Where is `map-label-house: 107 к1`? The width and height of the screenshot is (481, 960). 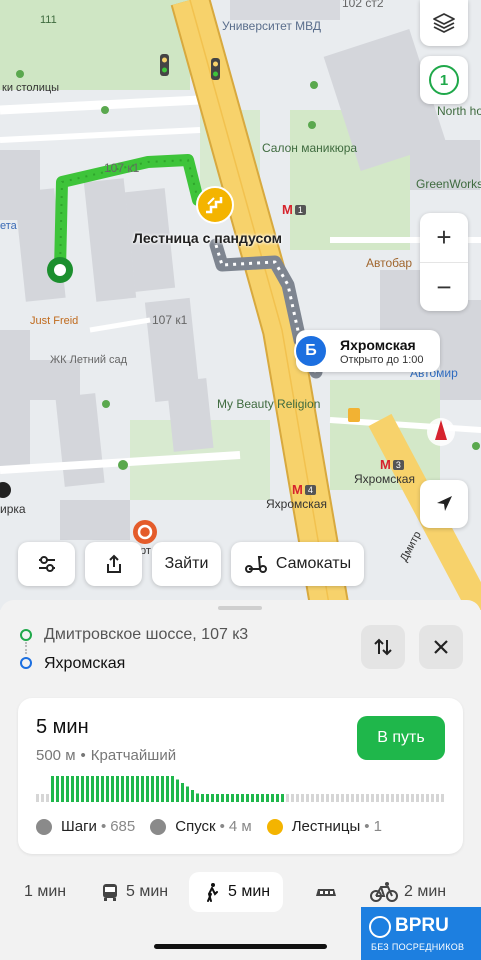
map-label-house: 107 к1 is located at coordinates (170, 320).